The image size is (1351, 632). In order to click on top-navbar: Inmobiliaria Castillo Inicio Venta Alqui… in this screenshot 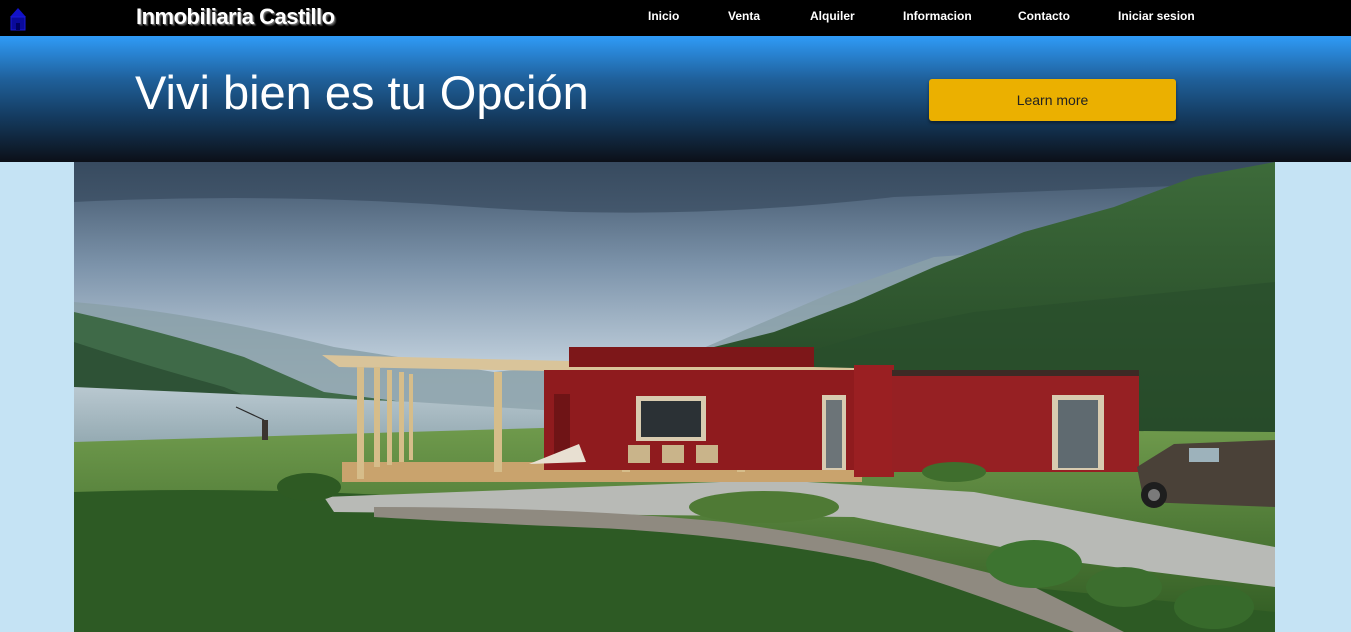, I will do `click(675, 18)`.